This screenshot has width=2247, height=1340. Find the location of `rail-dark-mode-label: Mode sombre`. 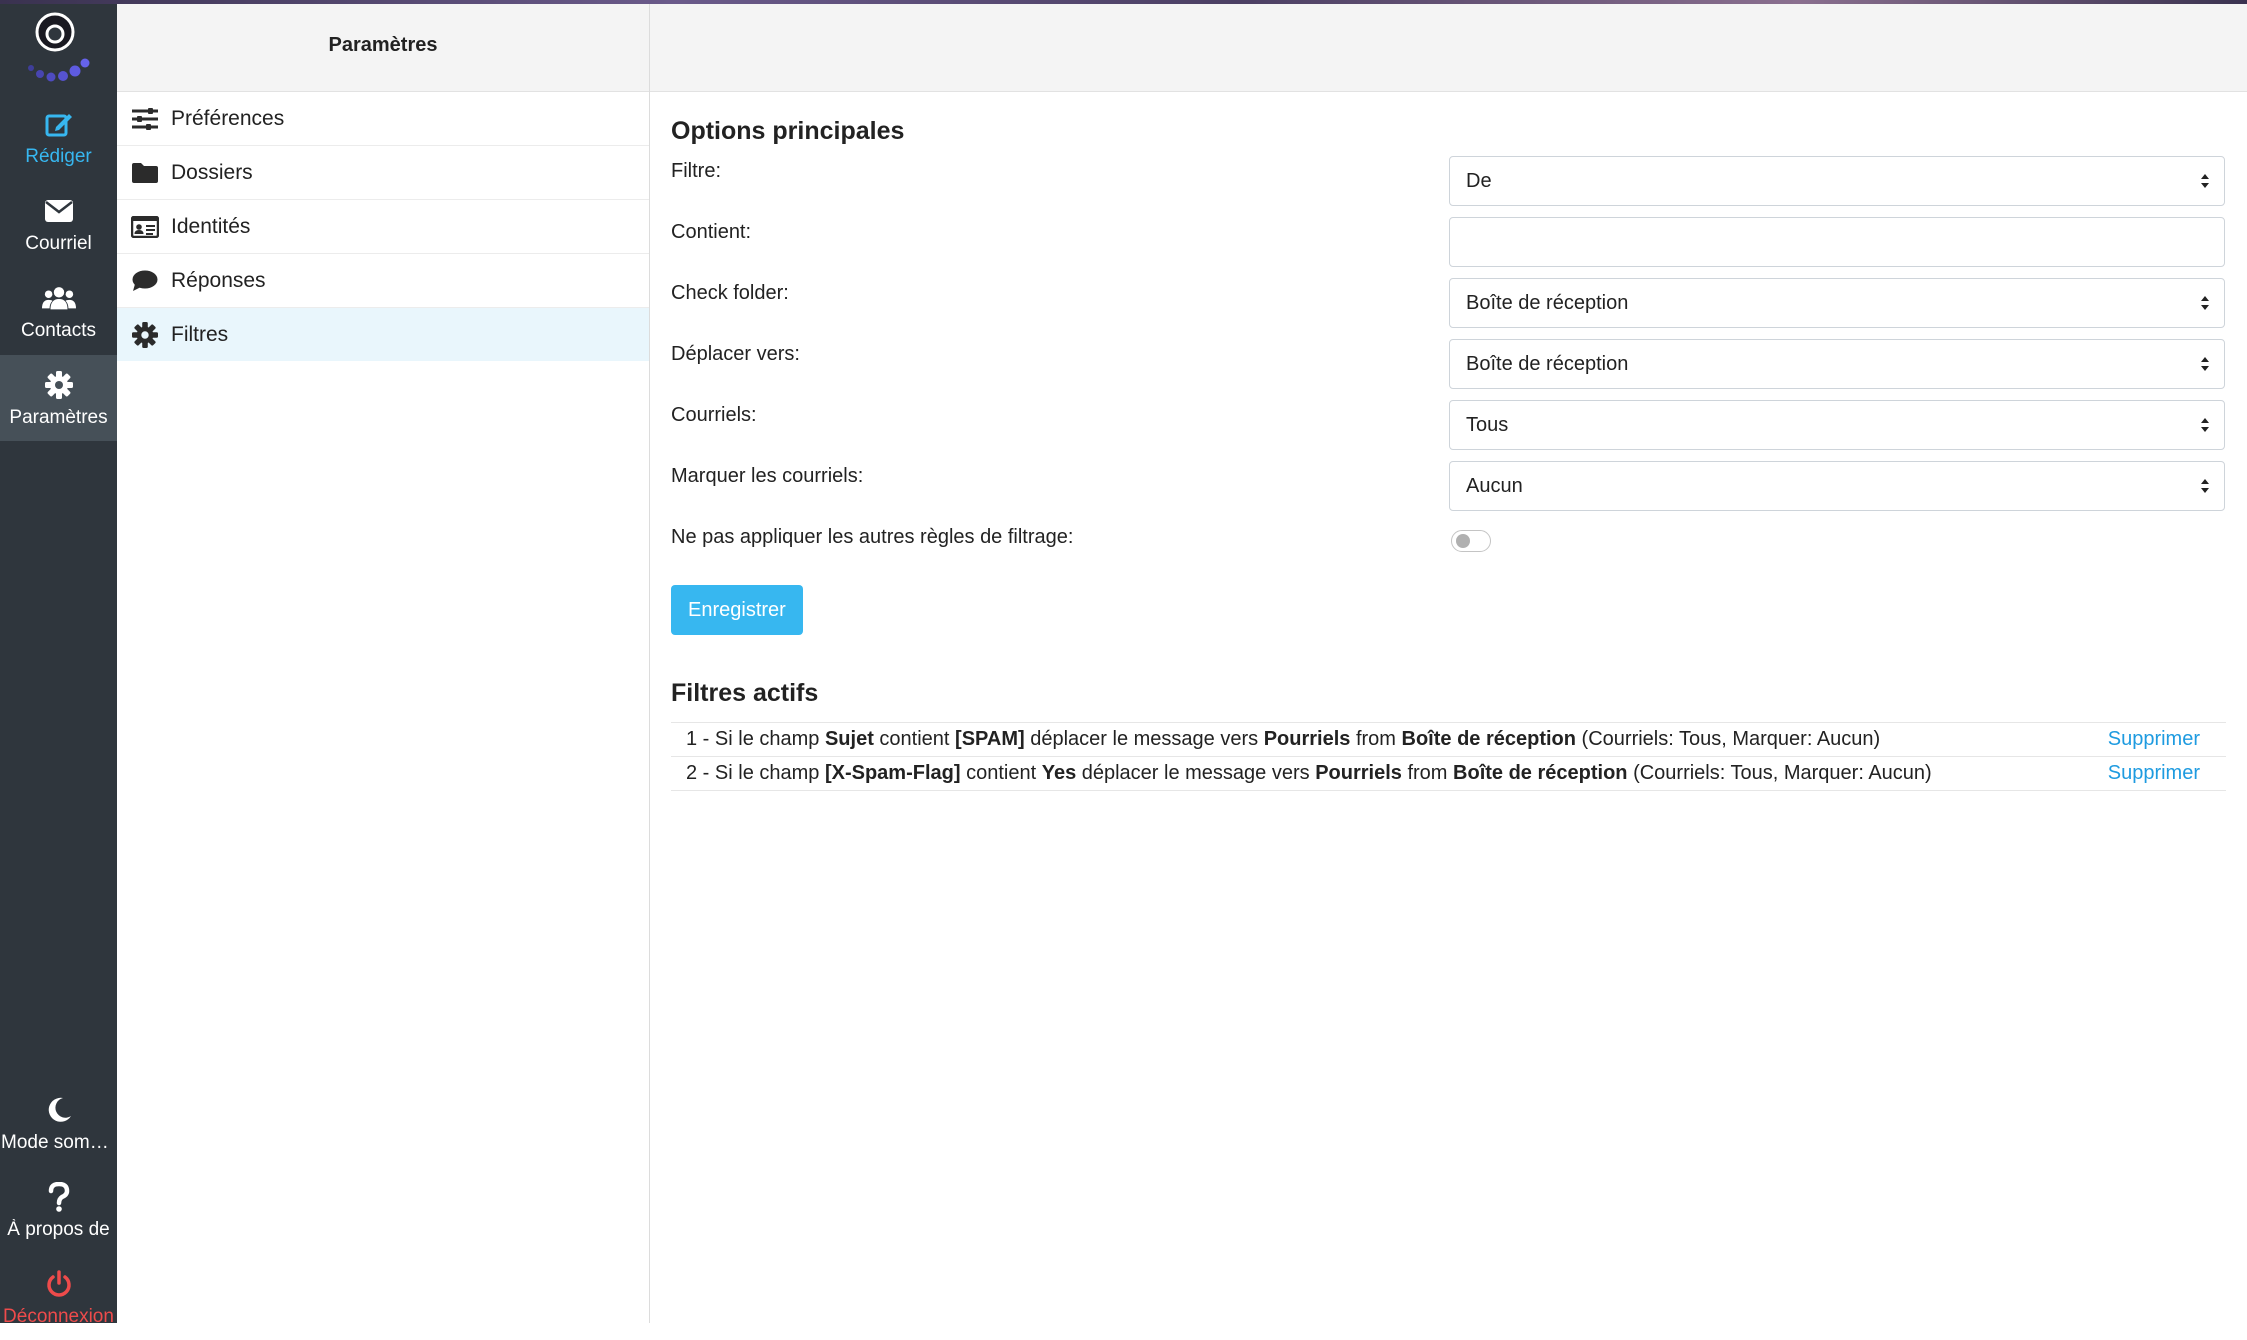

rail-dark-mode-label: Mode sombre is located at coordinates (58, 1142).